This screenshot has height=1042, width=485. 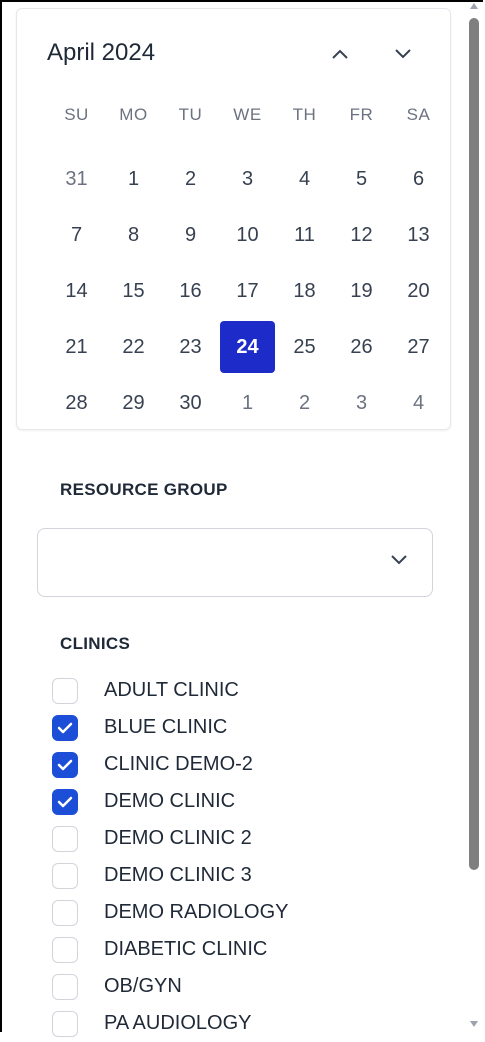 What do you see at coordinates (133, 291) in the screenshot?
I see `calendar-day: 15` at bounding box center [133, 291].